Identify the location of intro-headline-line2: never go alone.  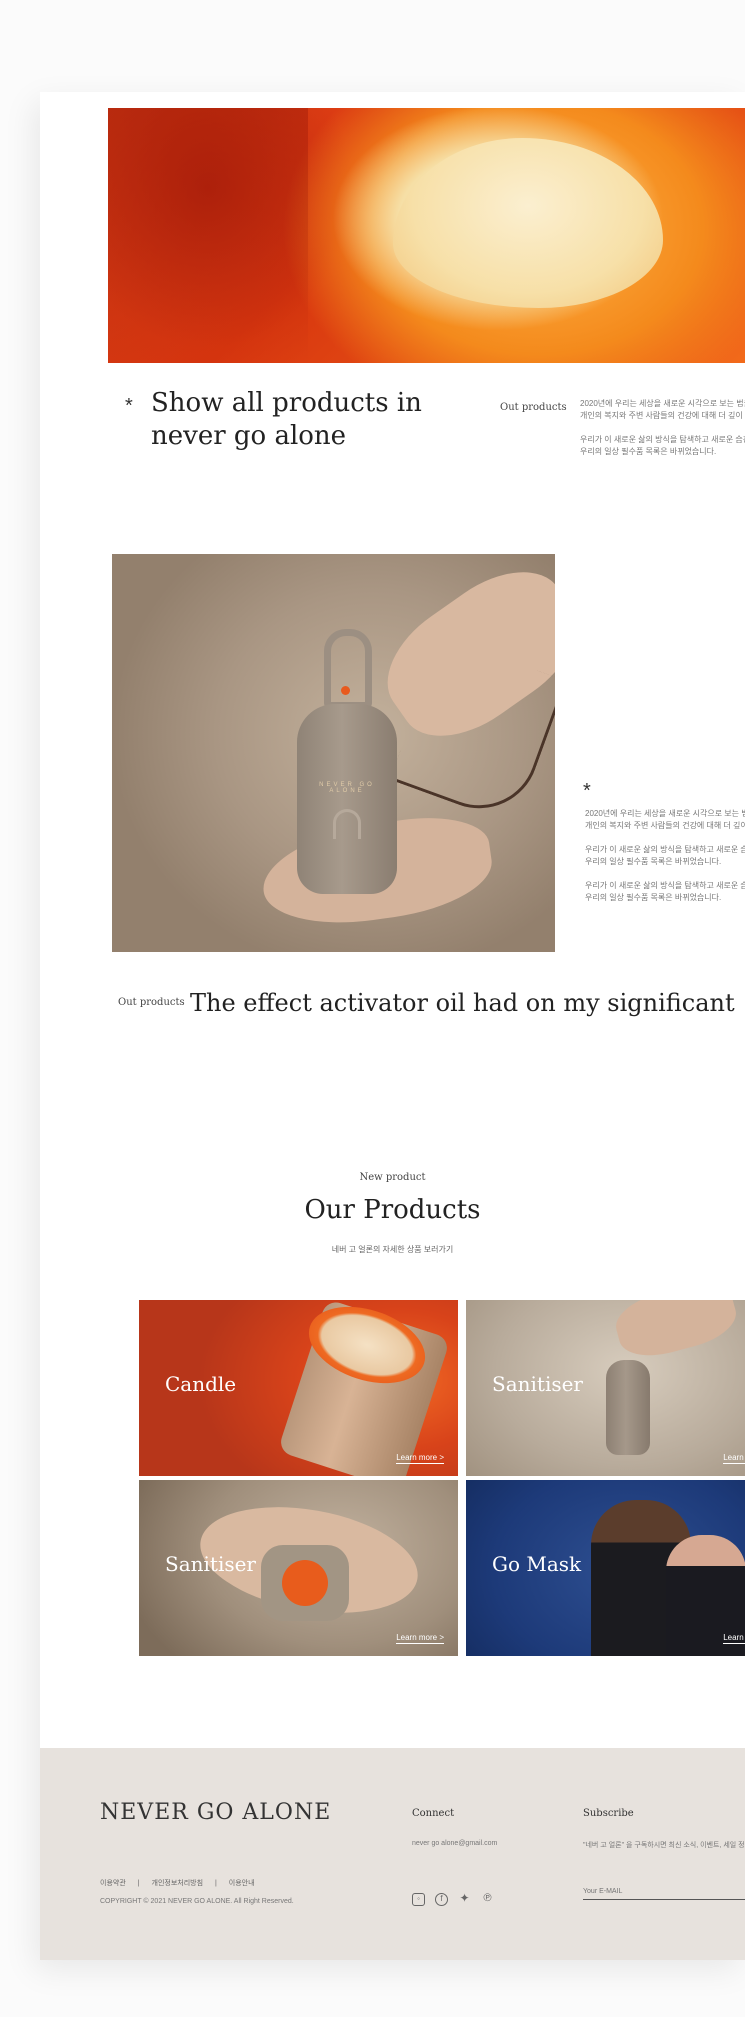
(249, 436).